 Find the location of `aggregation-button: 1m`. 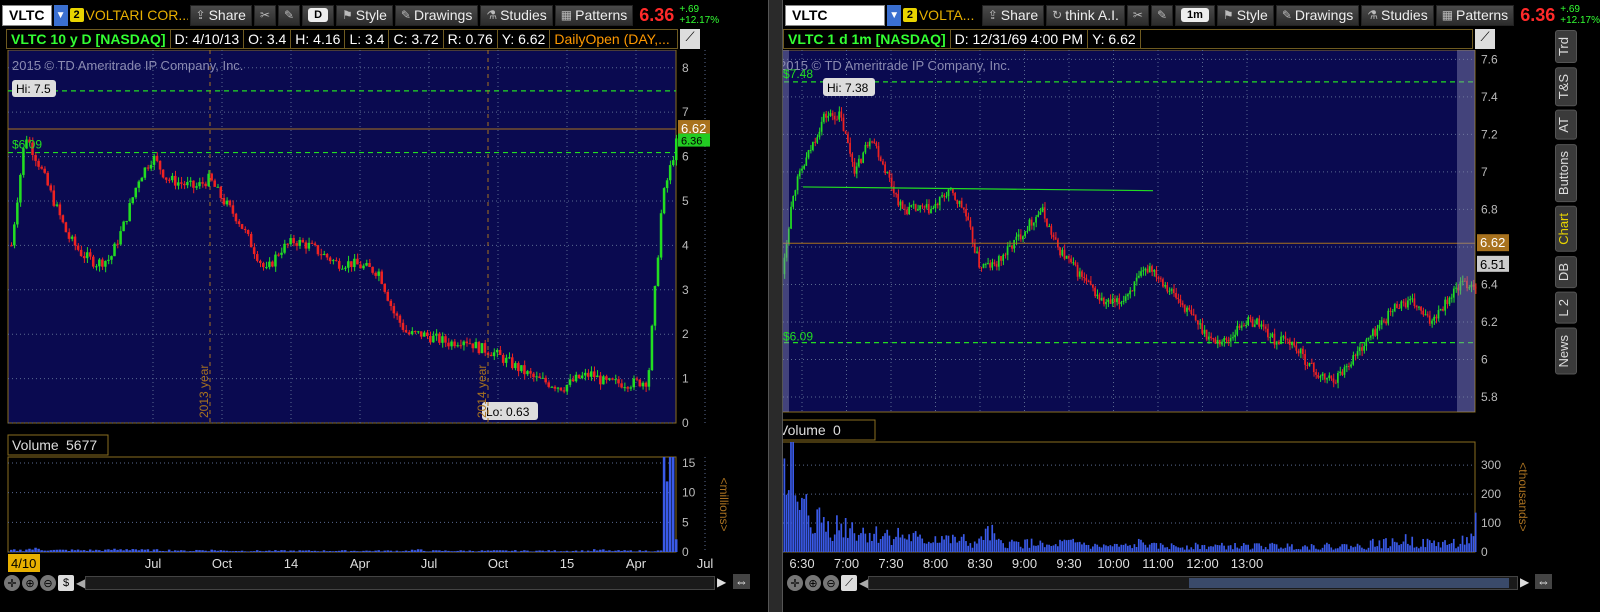

aggregation-button: 1m is located at coordinates (1195, 15).